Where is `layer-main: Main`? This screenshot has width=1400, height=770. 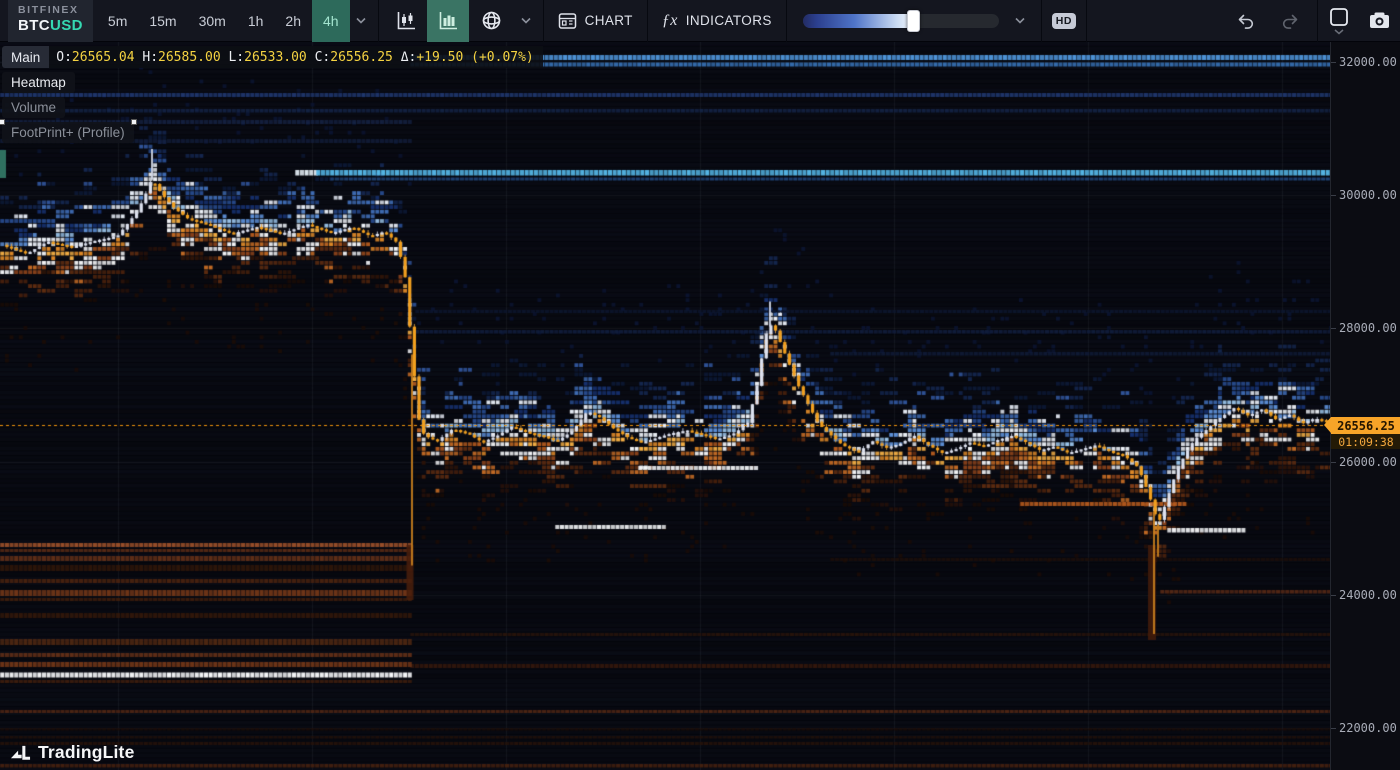 layer-main: Main is located at coordinates (26, 57).